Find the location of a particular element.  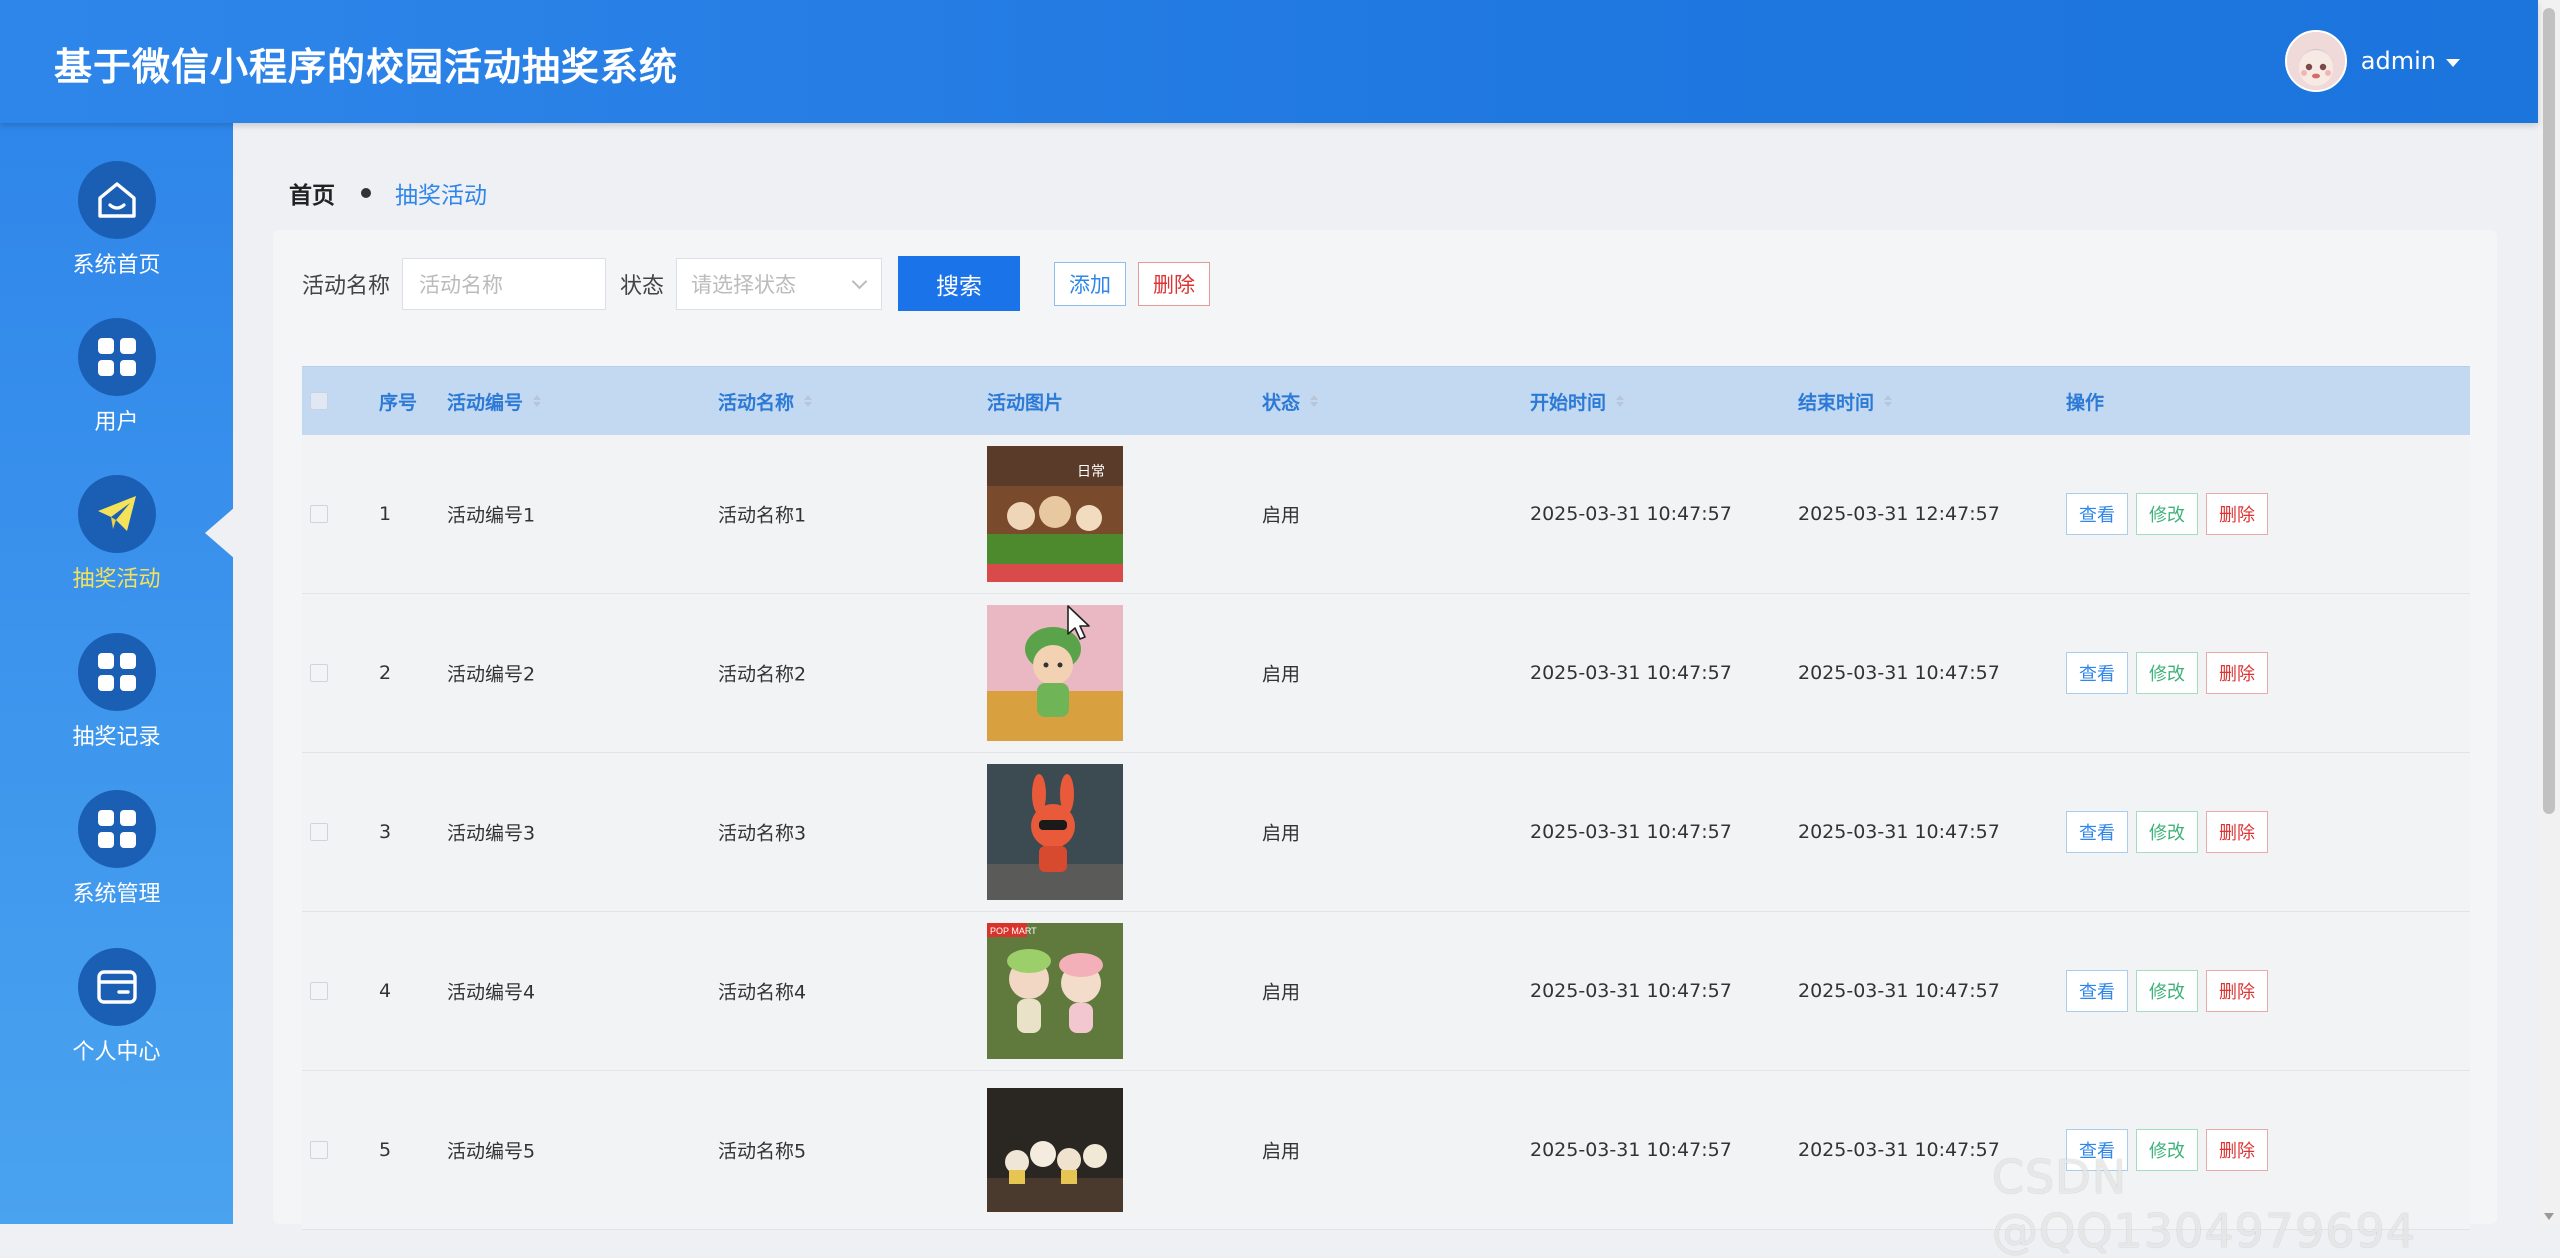

sidebar-item-label: 系统管理 is located at coordinates (116, 894).